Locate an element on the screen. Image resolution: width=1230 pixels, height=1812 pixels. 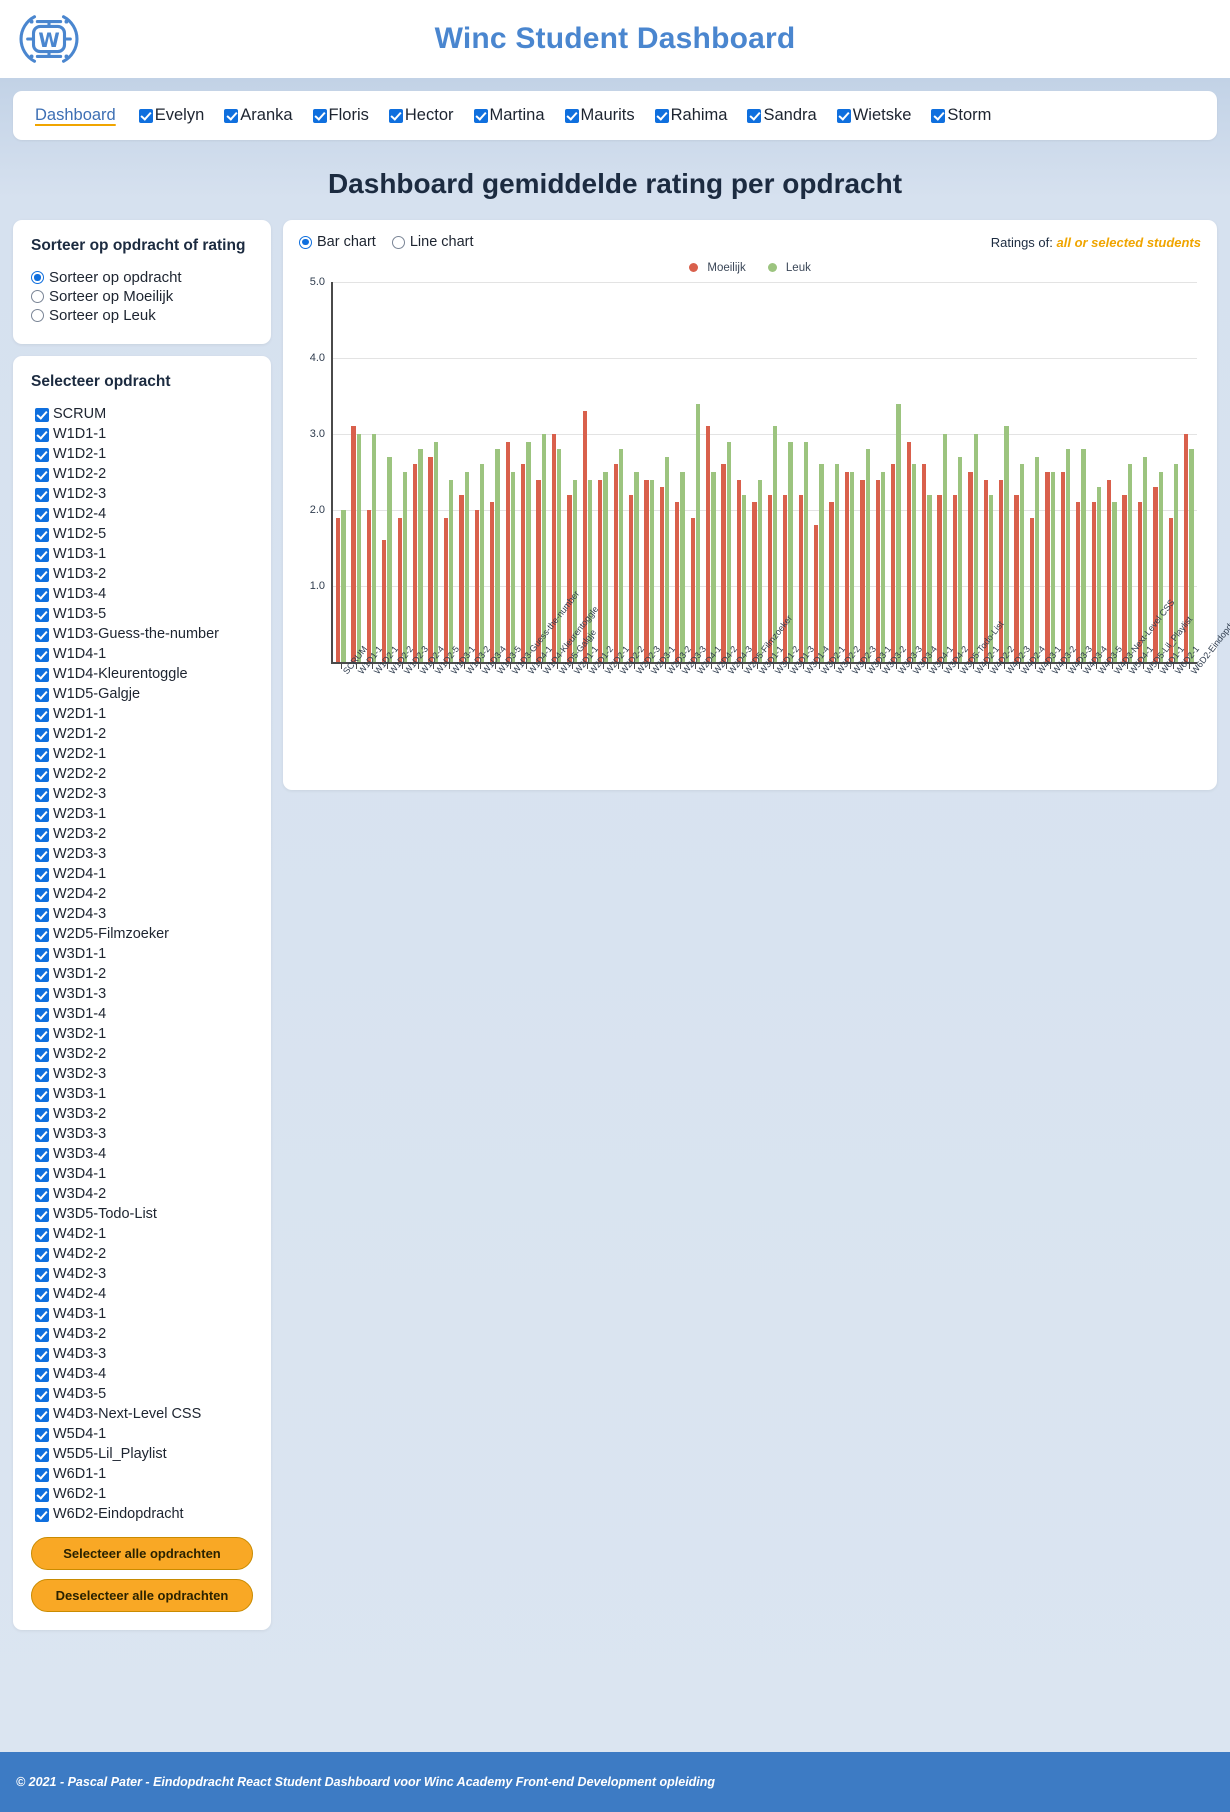
student-checkbox-hector is located at coordinates (395, 115).